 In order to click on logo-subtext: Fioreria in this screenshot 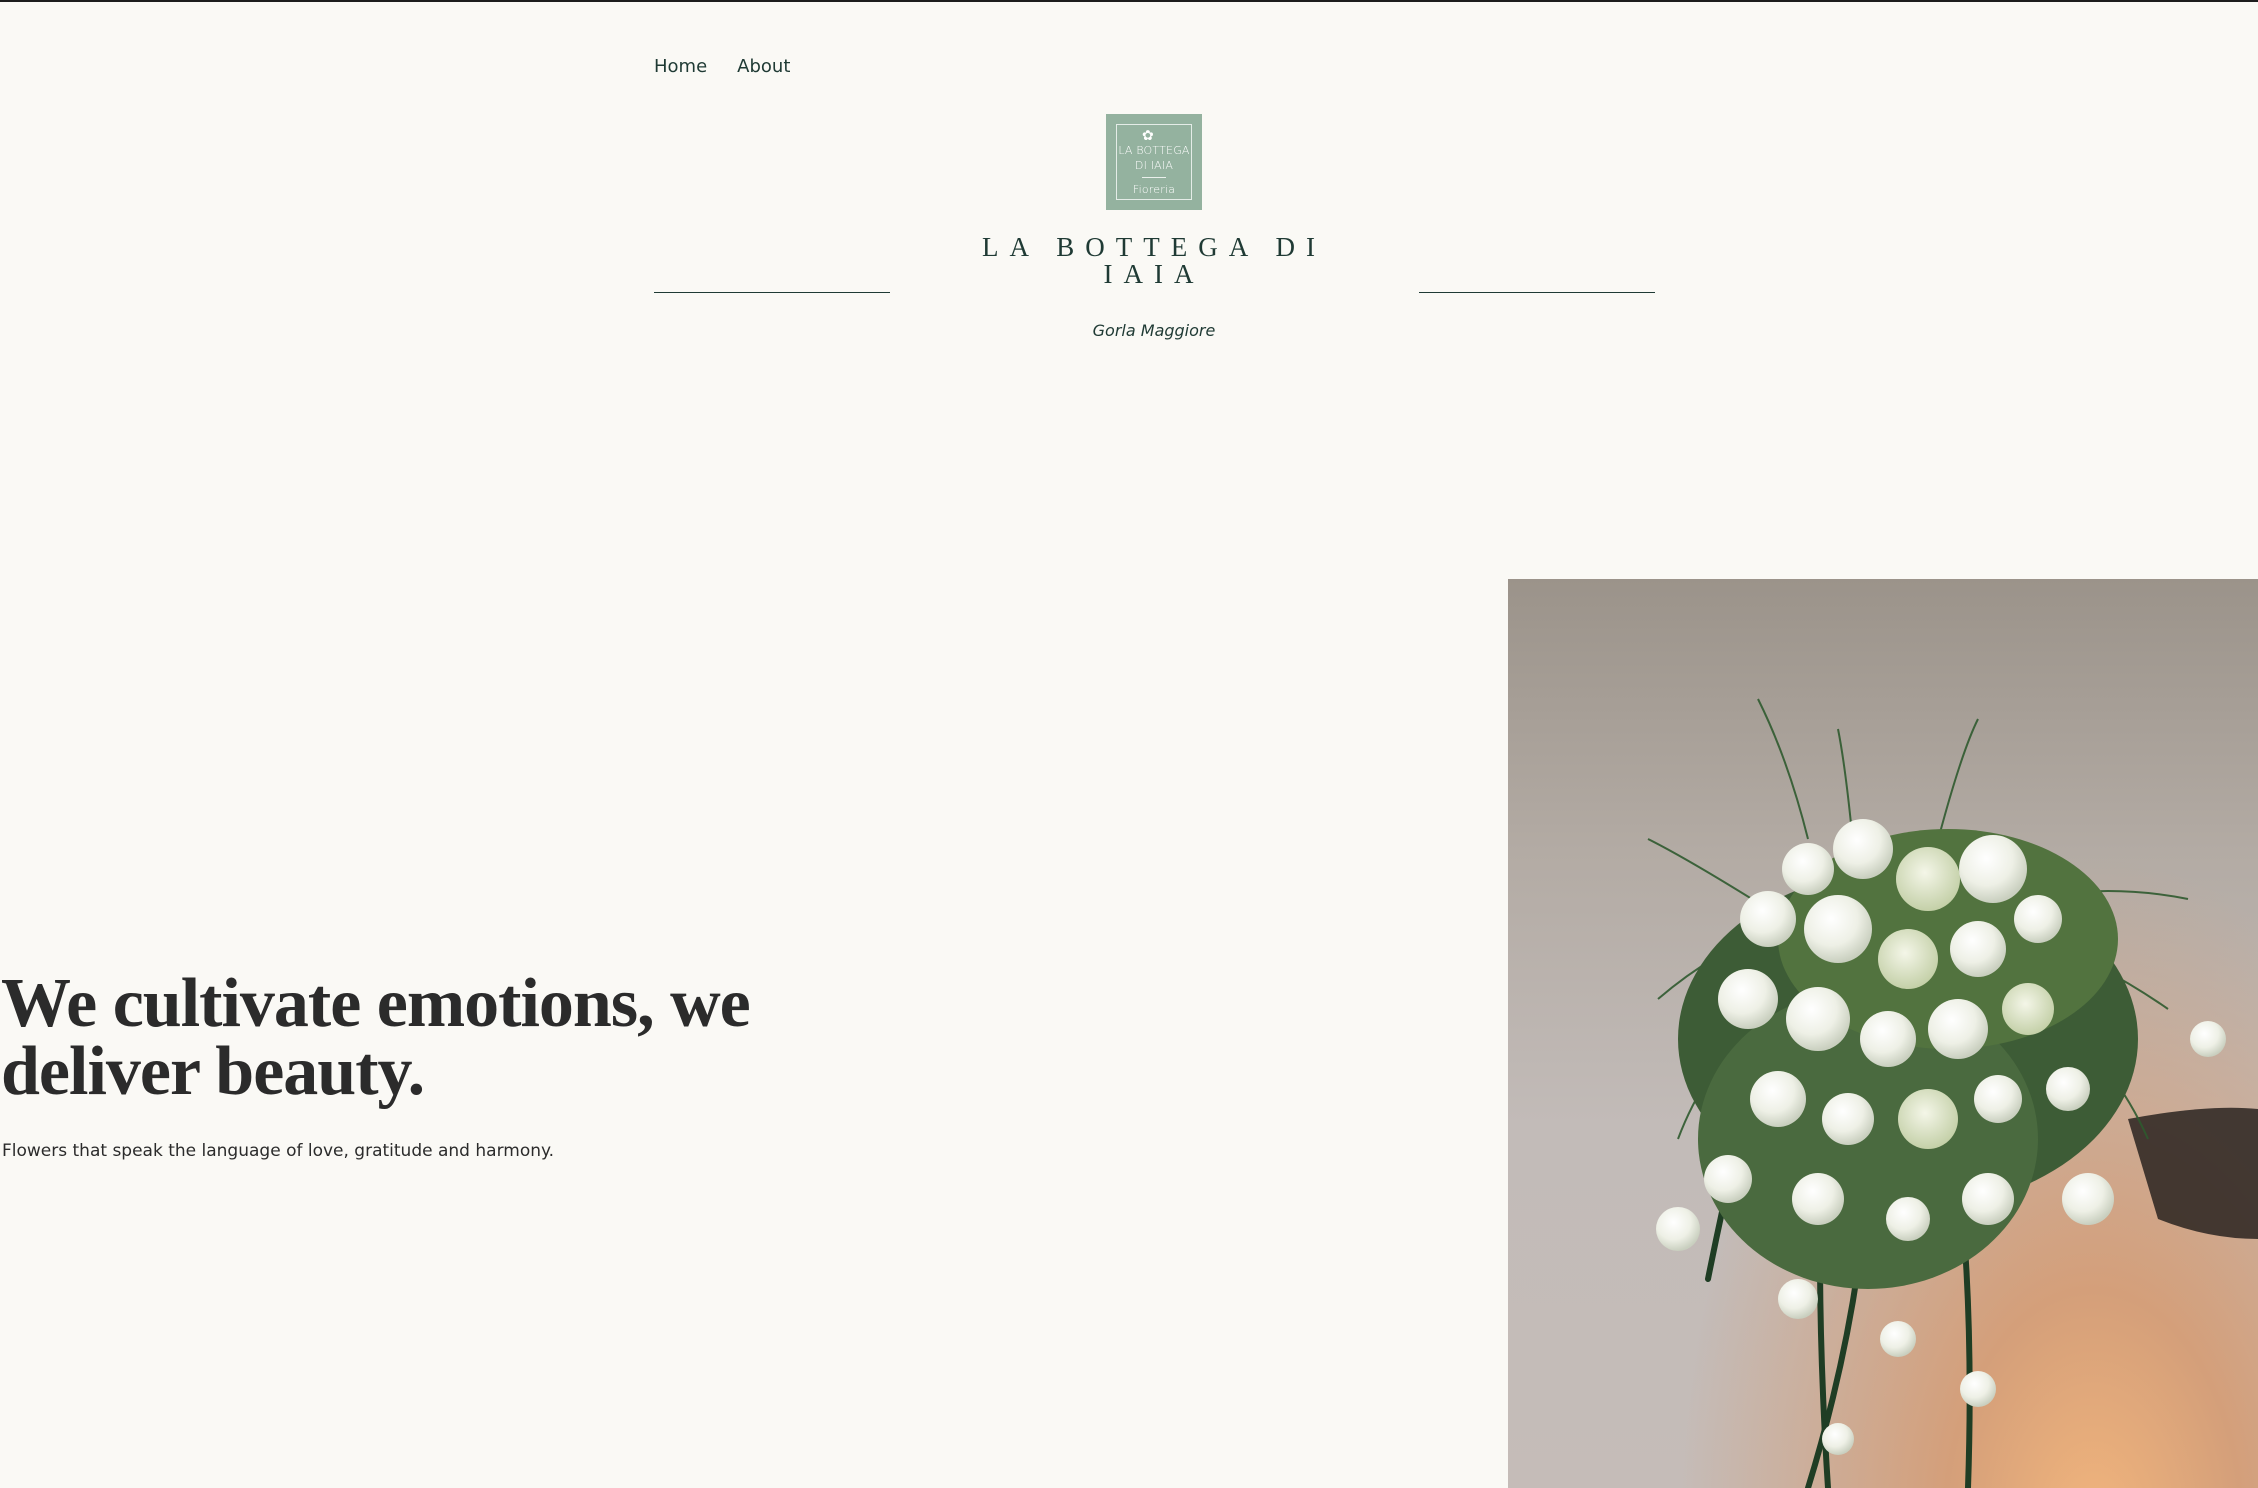, I will do `click(1154, 189)`.